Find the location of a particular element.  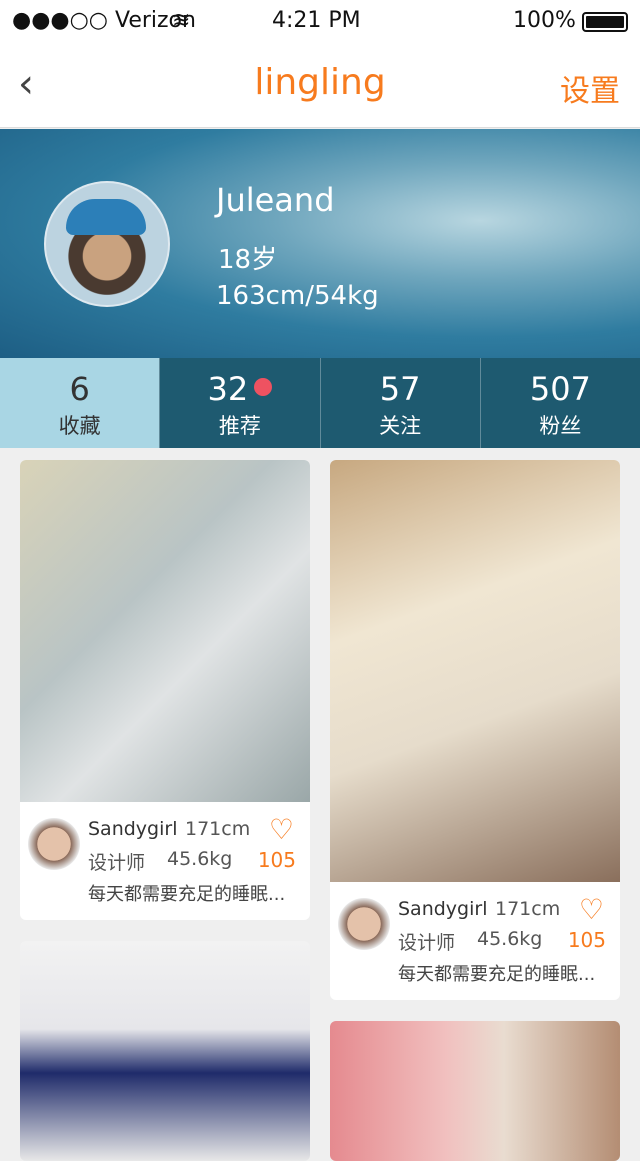

battery-percent: 100% is located at coordinates (544, 20).